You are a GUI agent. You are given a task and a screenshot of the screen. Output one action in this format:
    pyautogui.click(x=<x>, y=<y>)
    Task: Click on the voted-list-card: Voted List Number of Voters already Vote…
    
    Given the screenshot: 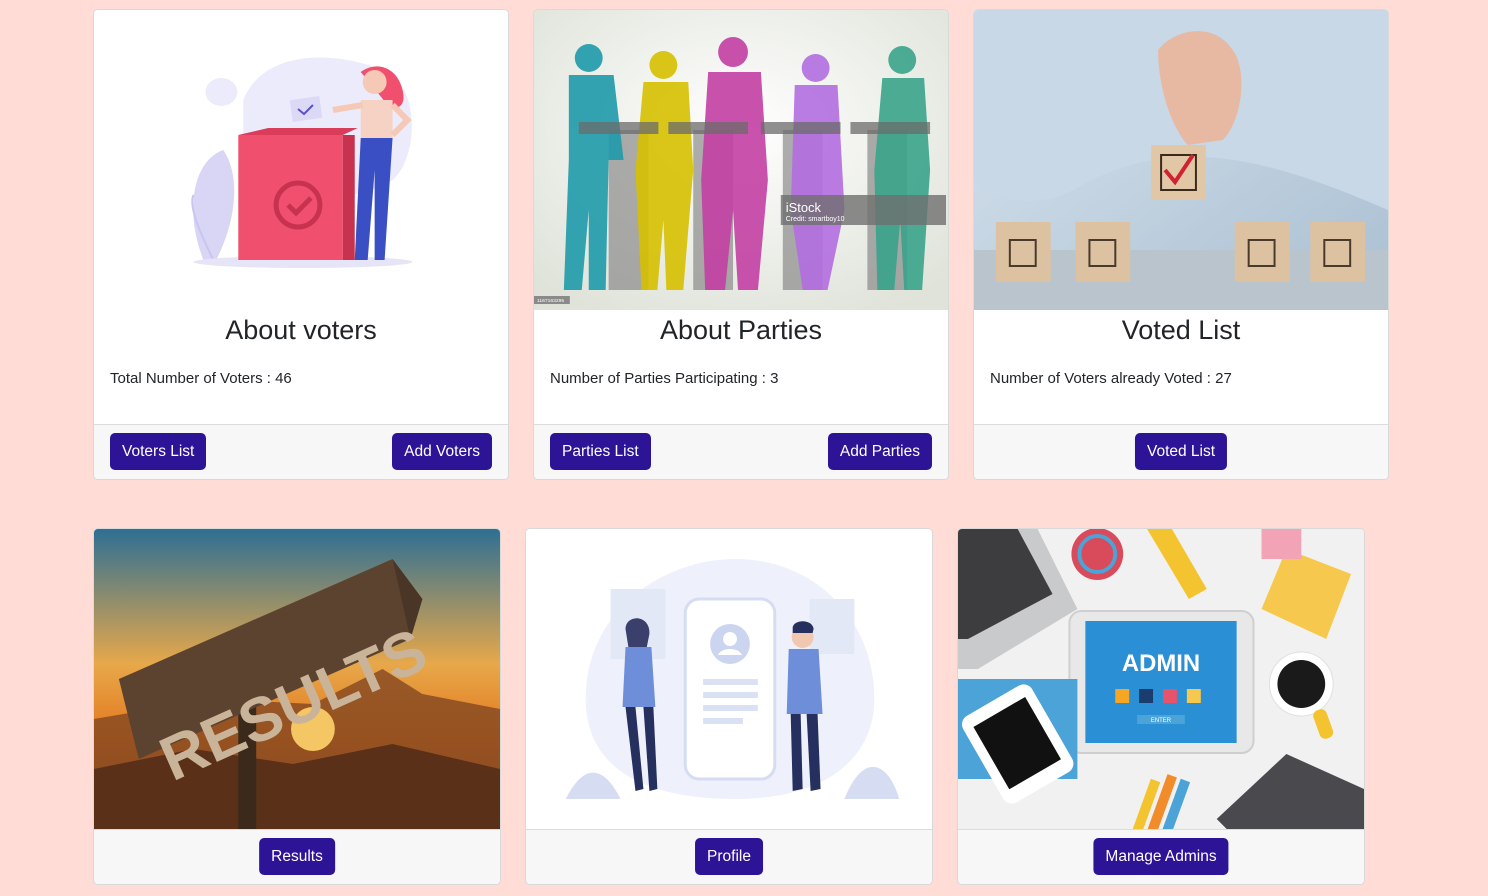 What is the action you would take?
    pyautogui.click(x=1181, y=244)
    